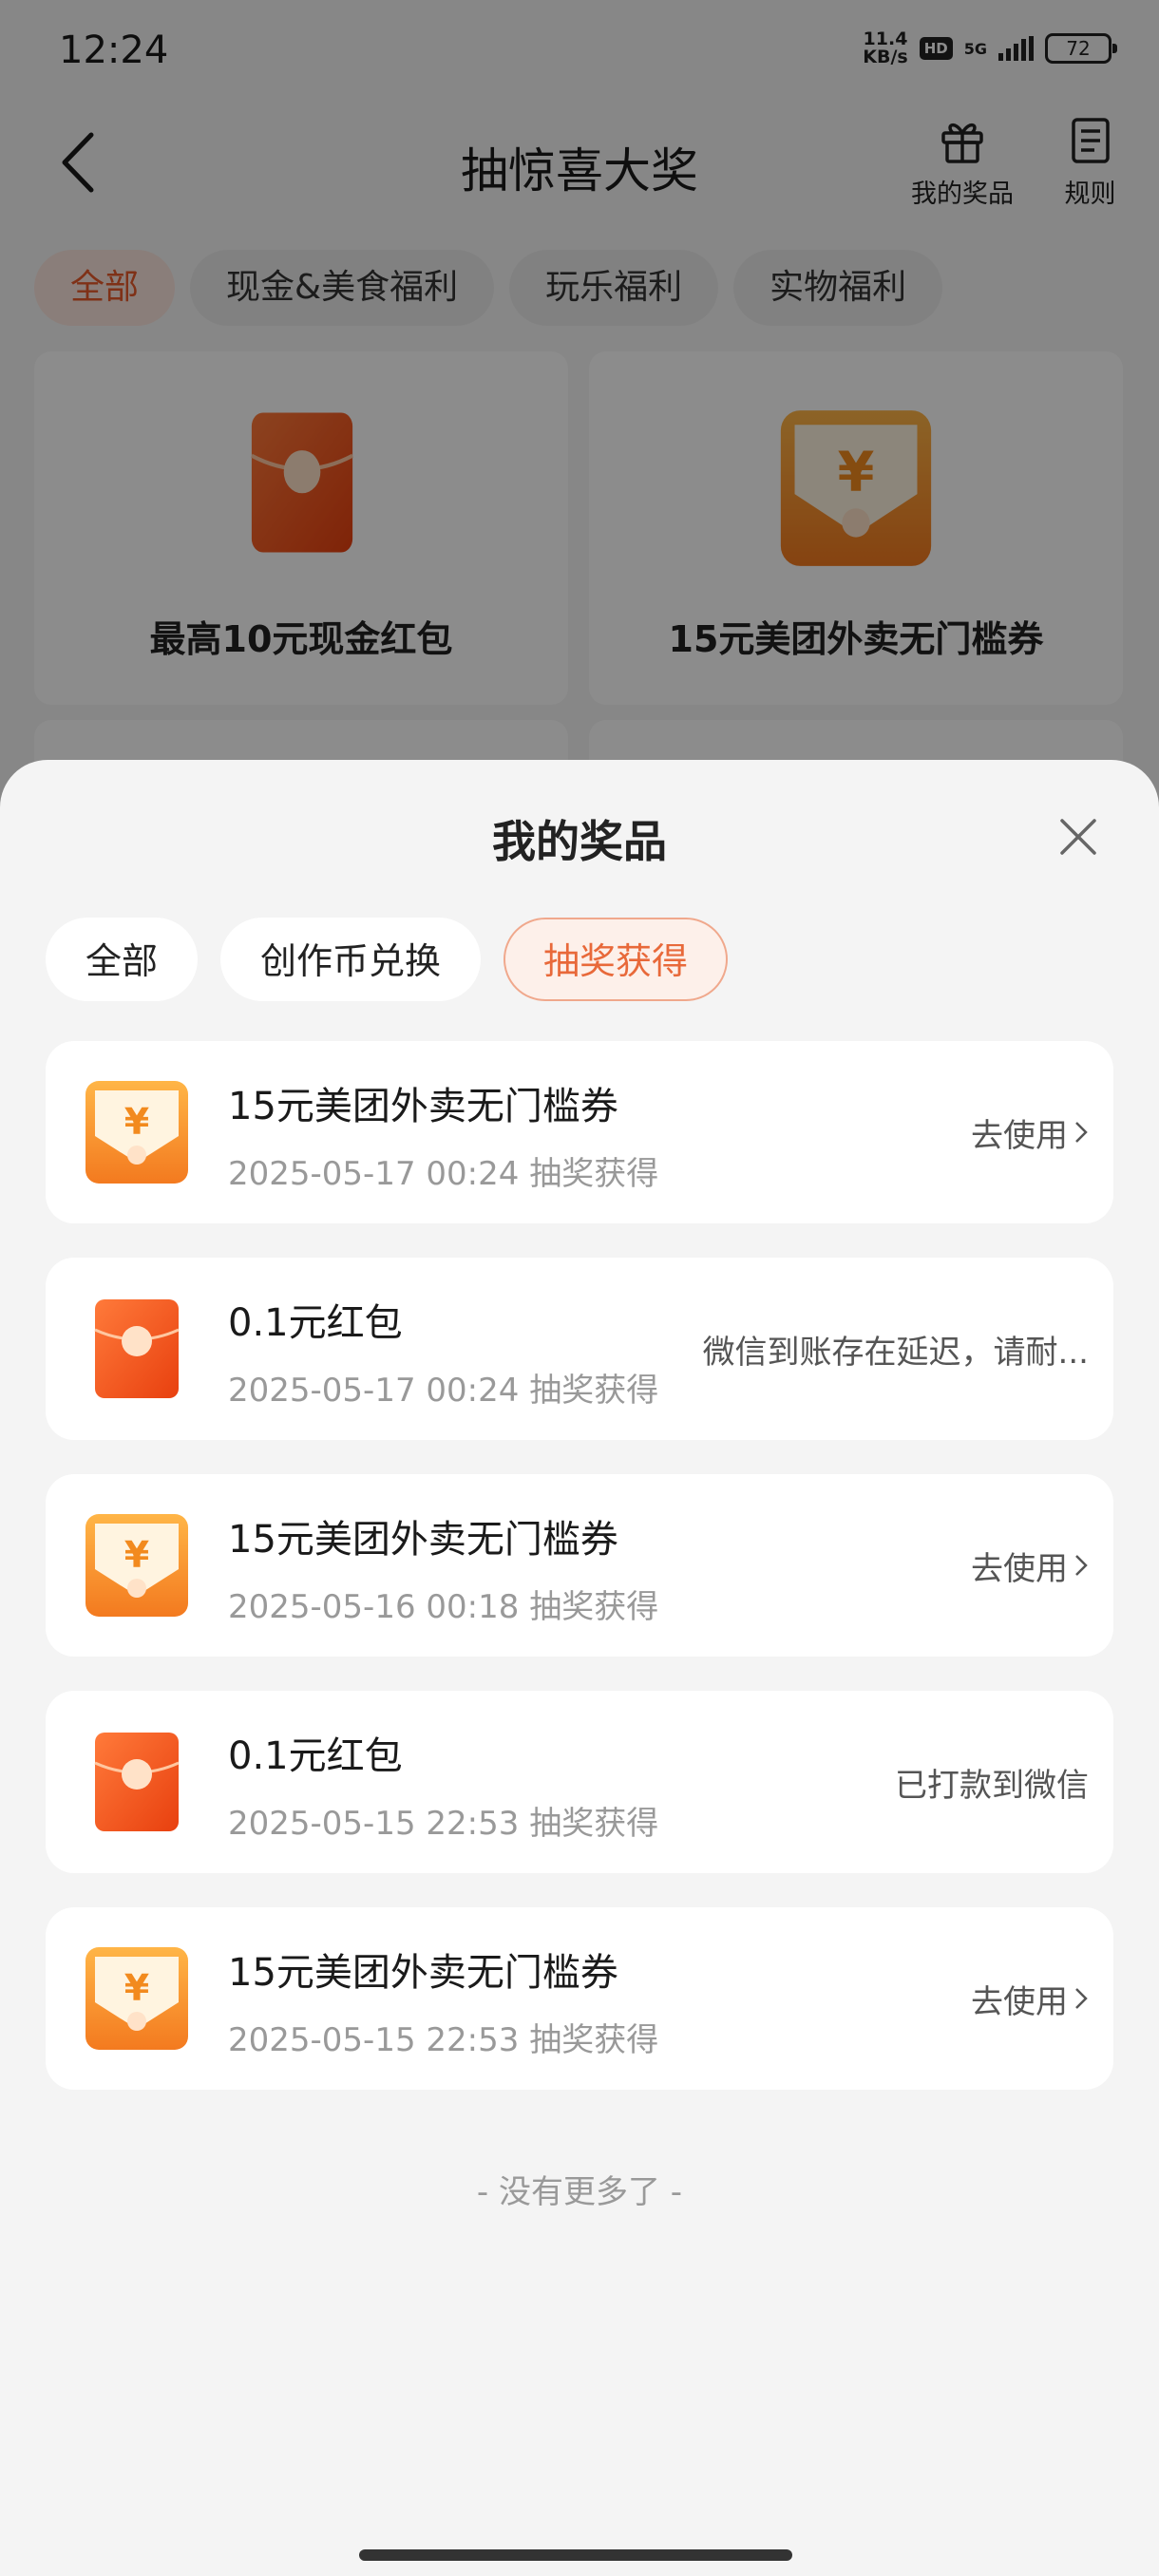  Describe the element at coordinates (122, 959) in the screenshot. I see `filter-tab-all: 全部` at that location.